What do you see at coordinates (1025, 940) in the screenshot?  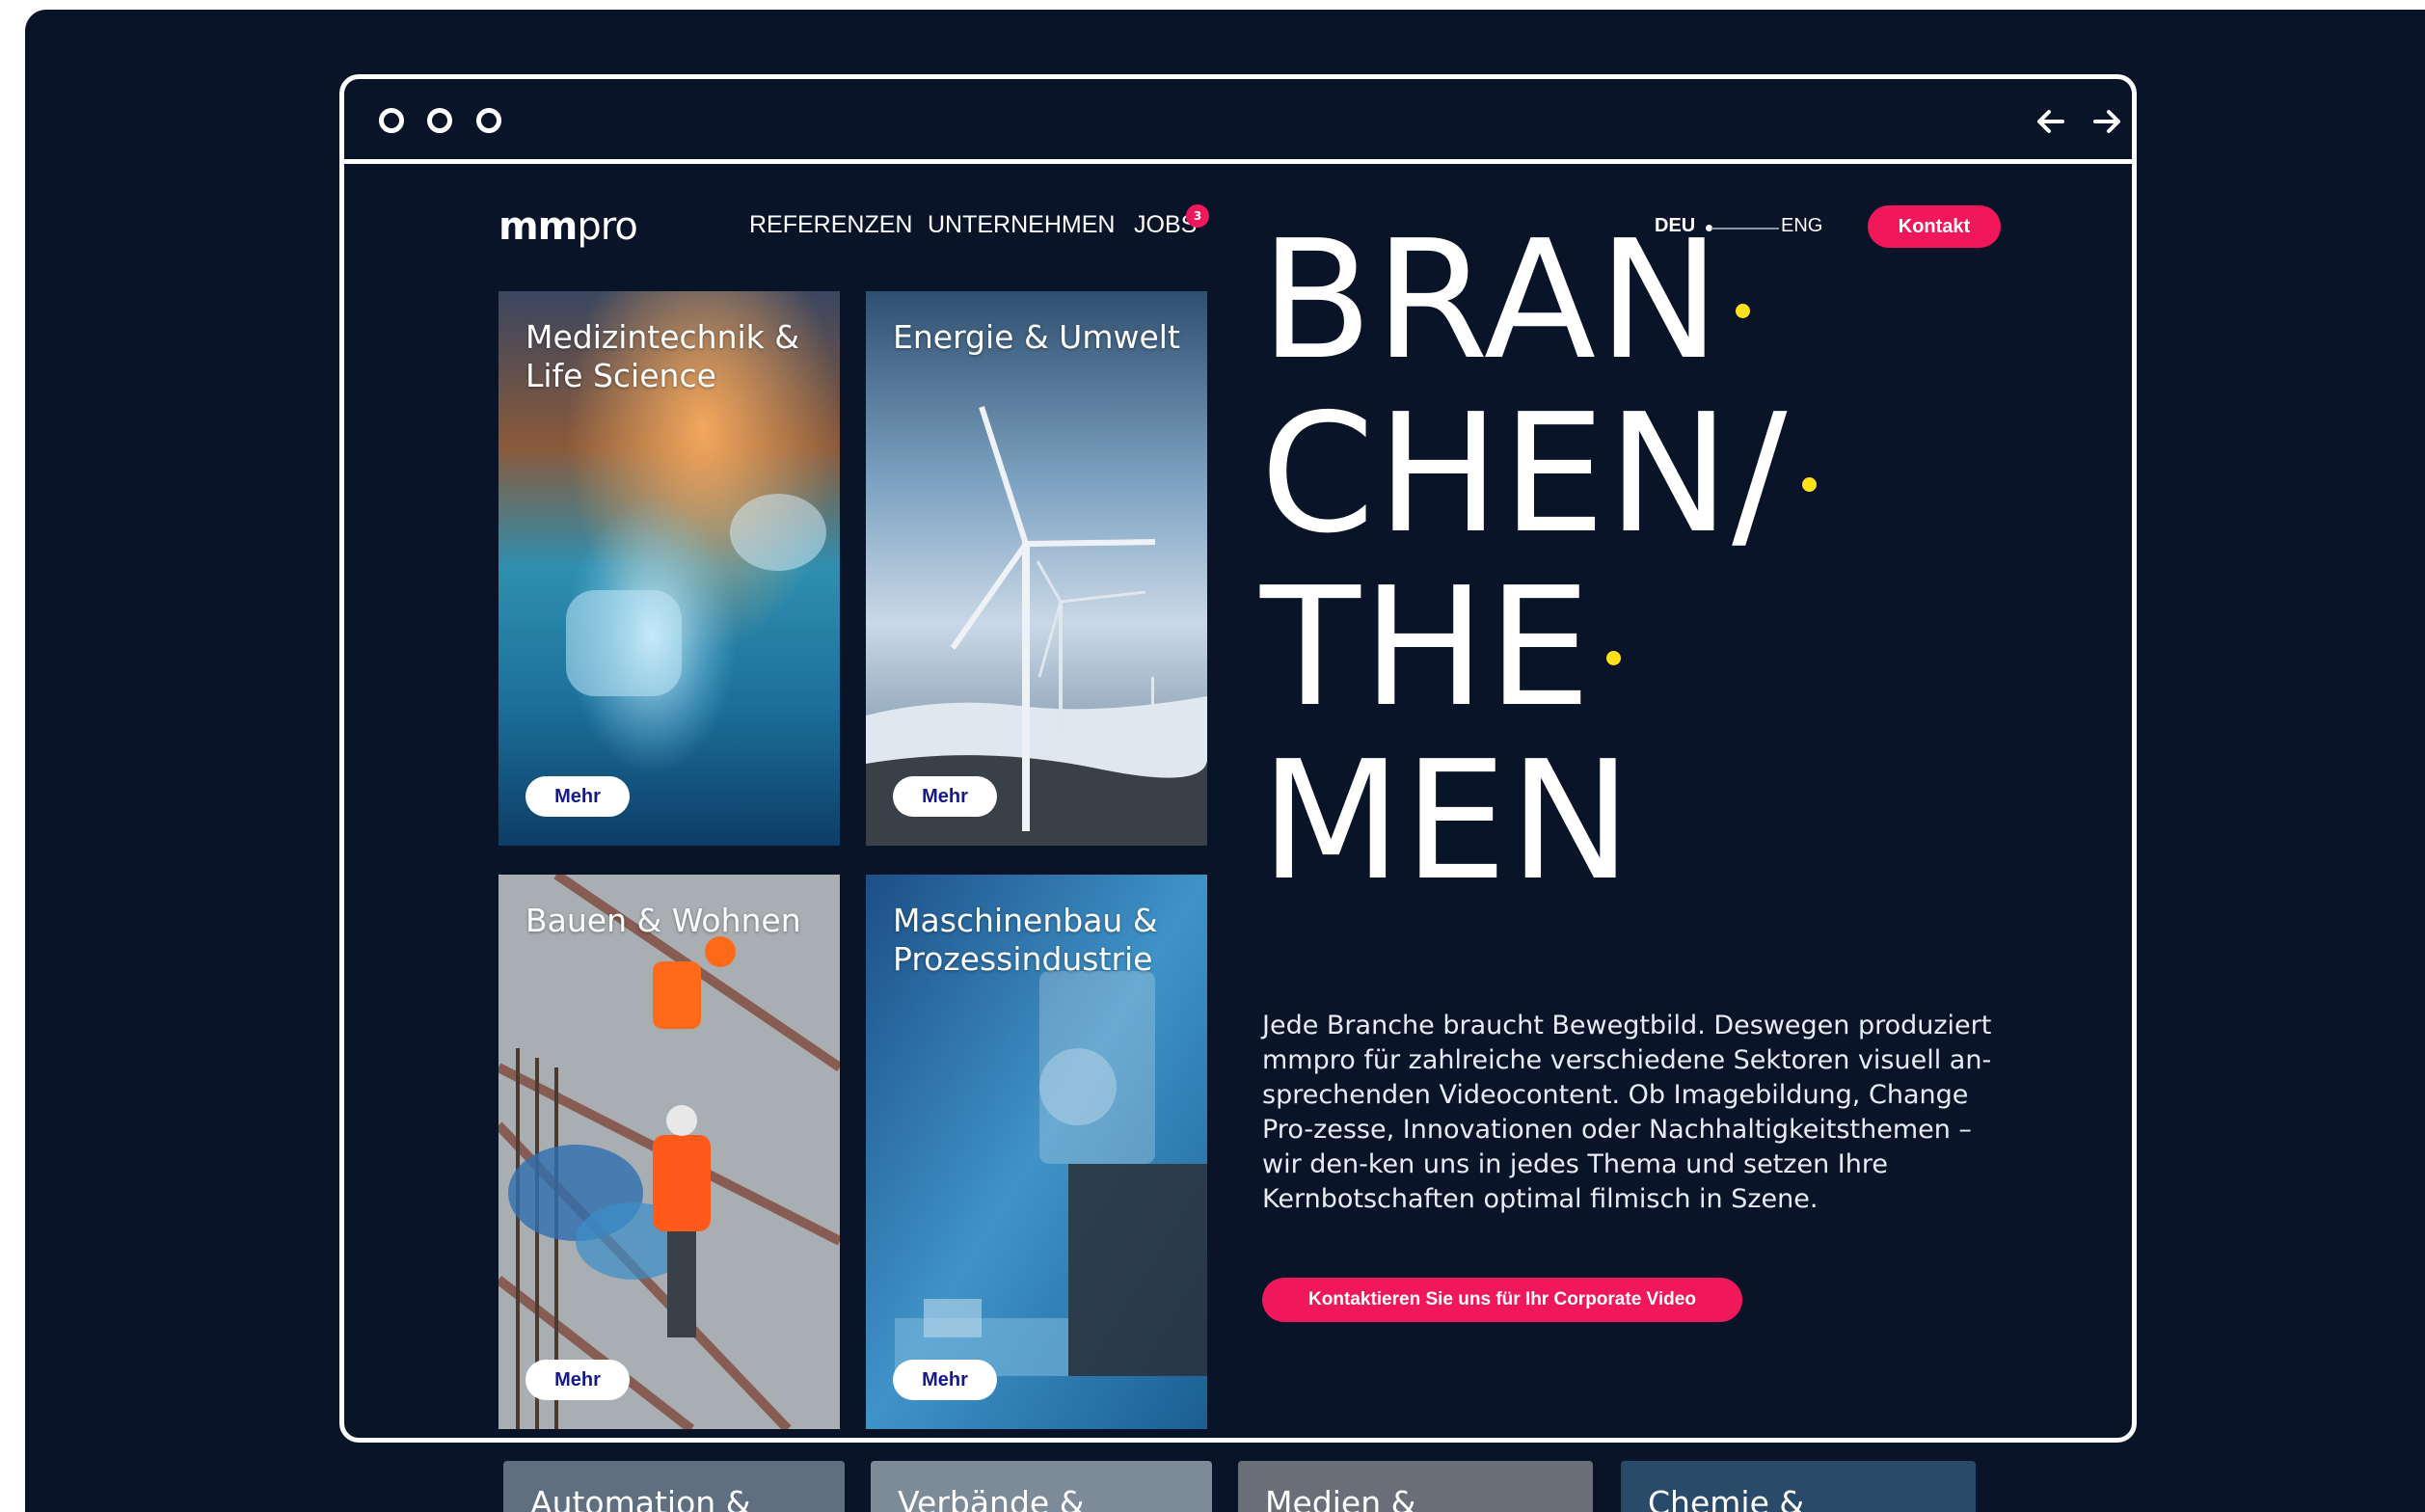 I see `card-title: Maschinenbau & Prozessindustrie` at bounding box center [1025, 940].